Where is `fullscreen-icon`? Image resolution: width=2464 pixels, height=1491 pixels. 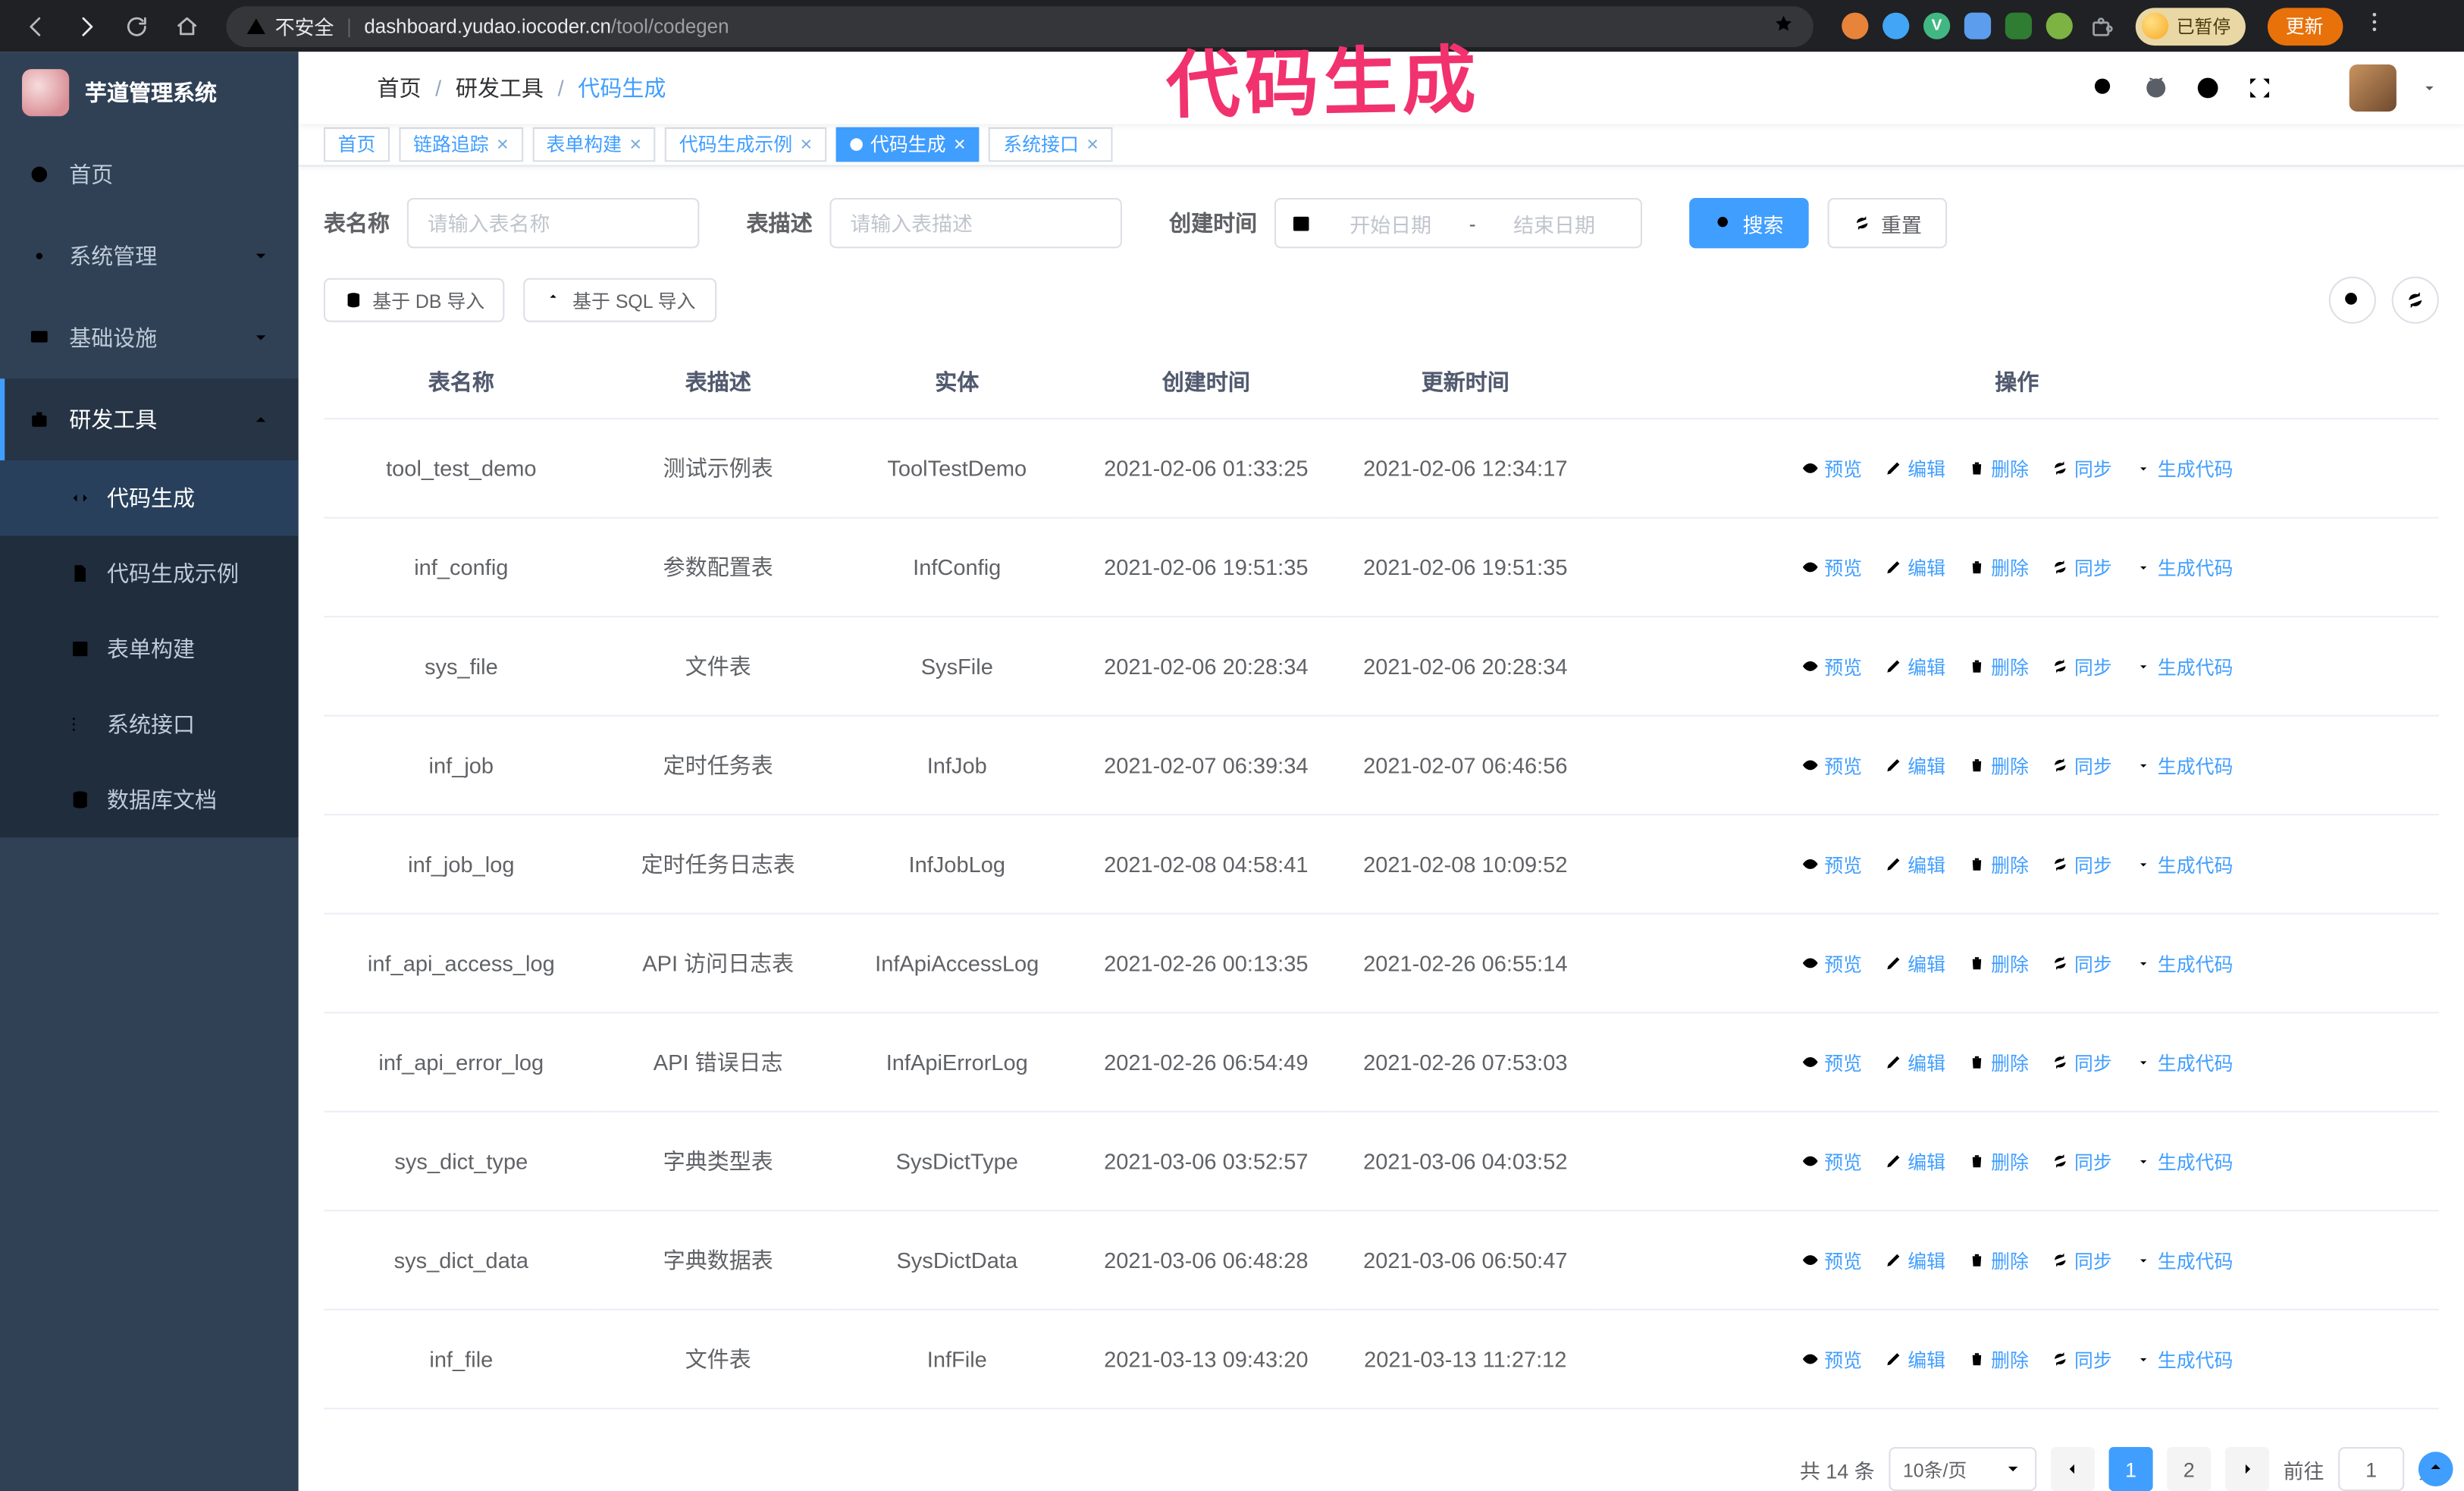
fullscreen-icon is located at coordinates (2260, 88).